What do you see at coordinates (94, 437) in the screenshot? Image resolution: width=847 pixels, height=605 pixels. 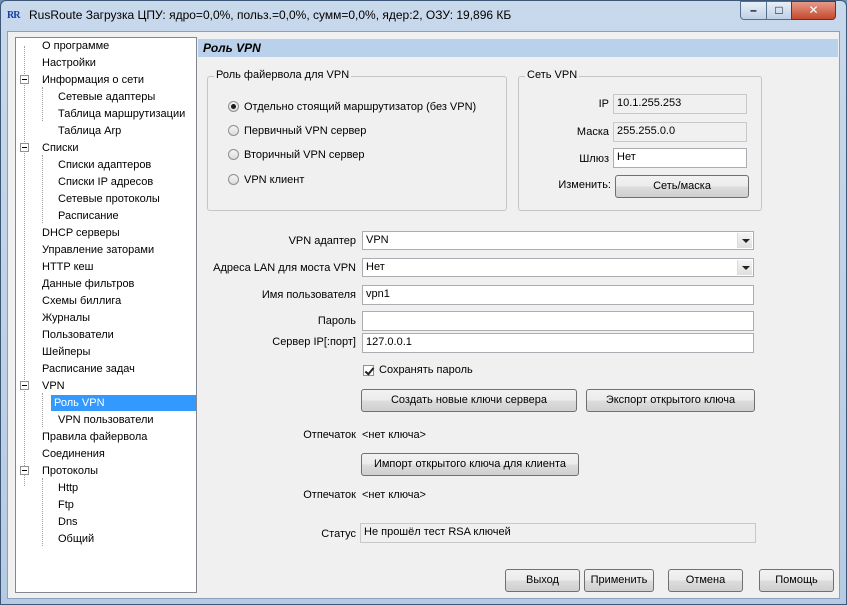 I see `tree-item-firewall-rules: Правила файервола` at bounding box center [94, 437].